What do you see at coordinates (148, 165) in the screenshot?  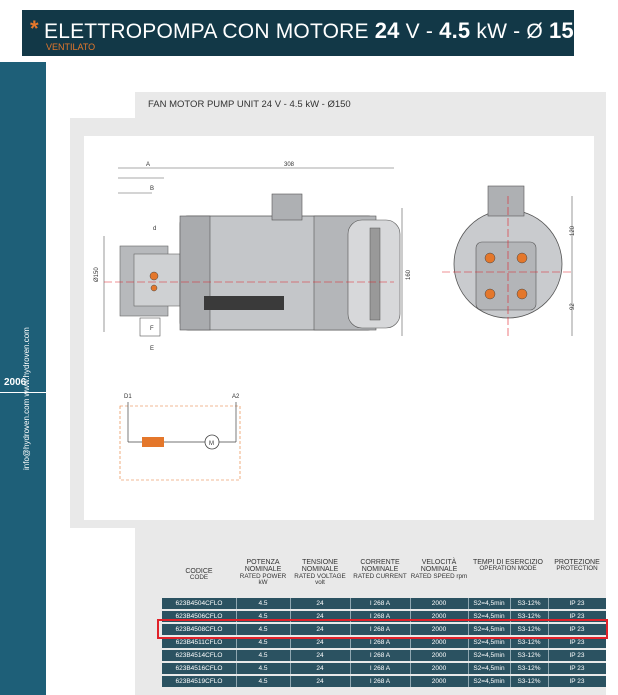 I see `dim-a-label: A` at bounding box center [148, 165].